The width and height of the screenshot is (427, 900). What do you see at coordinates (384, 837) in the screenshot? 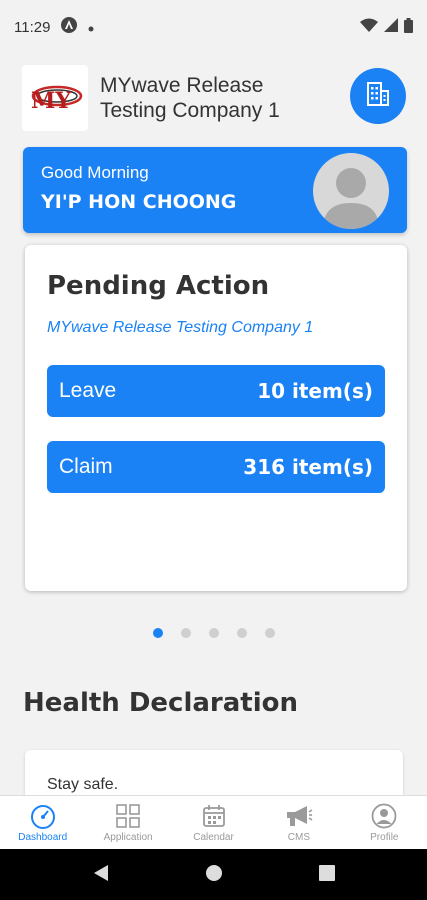
I see `nav-label: Profile` at bounding box center [384, 837].